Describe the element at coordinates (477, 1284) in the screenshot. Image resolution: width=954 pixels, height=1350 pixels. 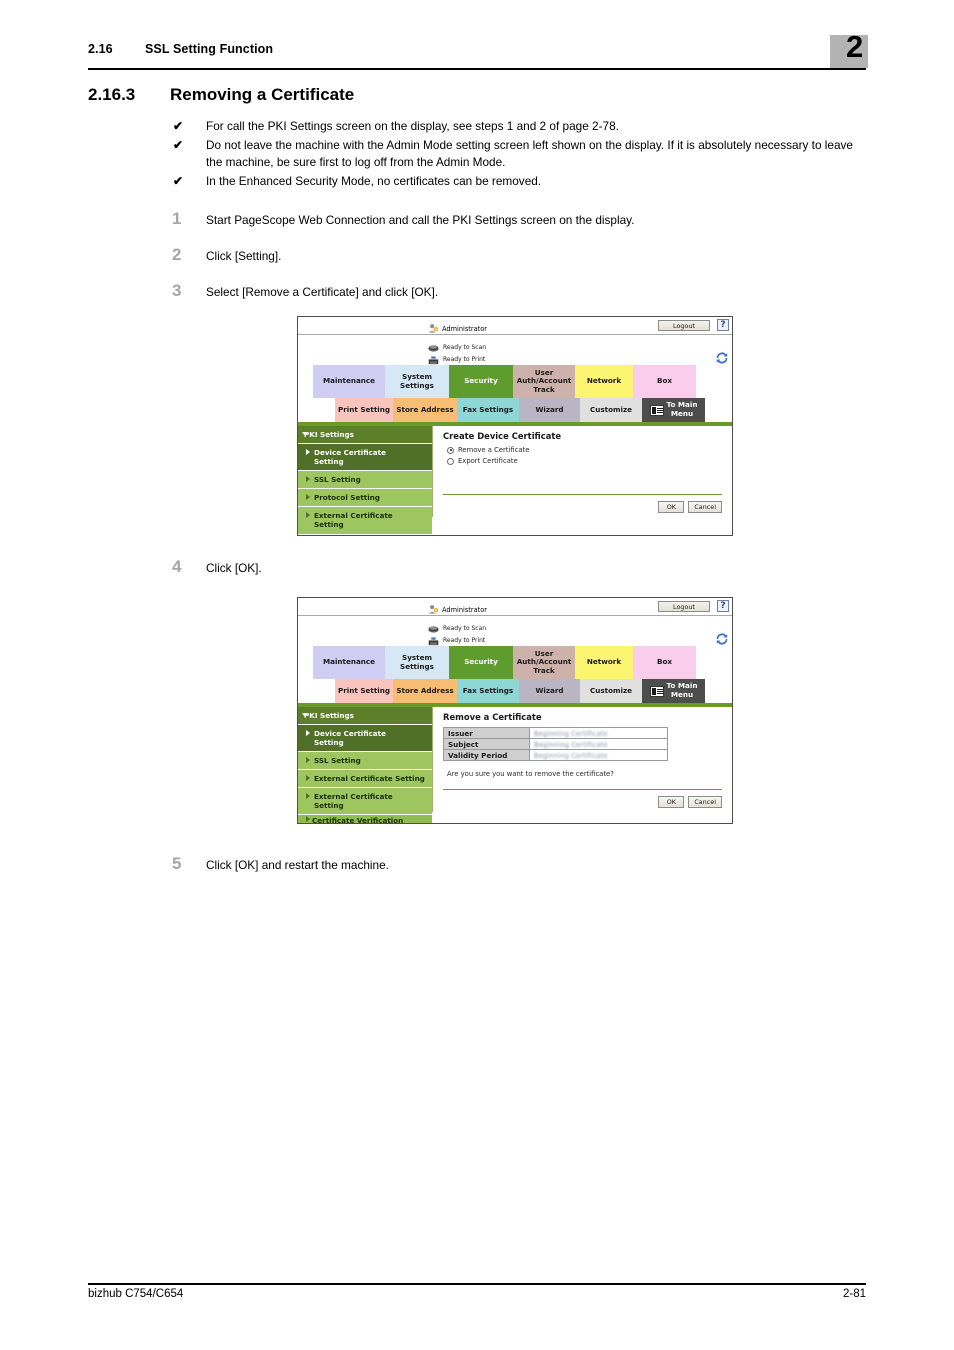
I see `footer-divider` at that location.